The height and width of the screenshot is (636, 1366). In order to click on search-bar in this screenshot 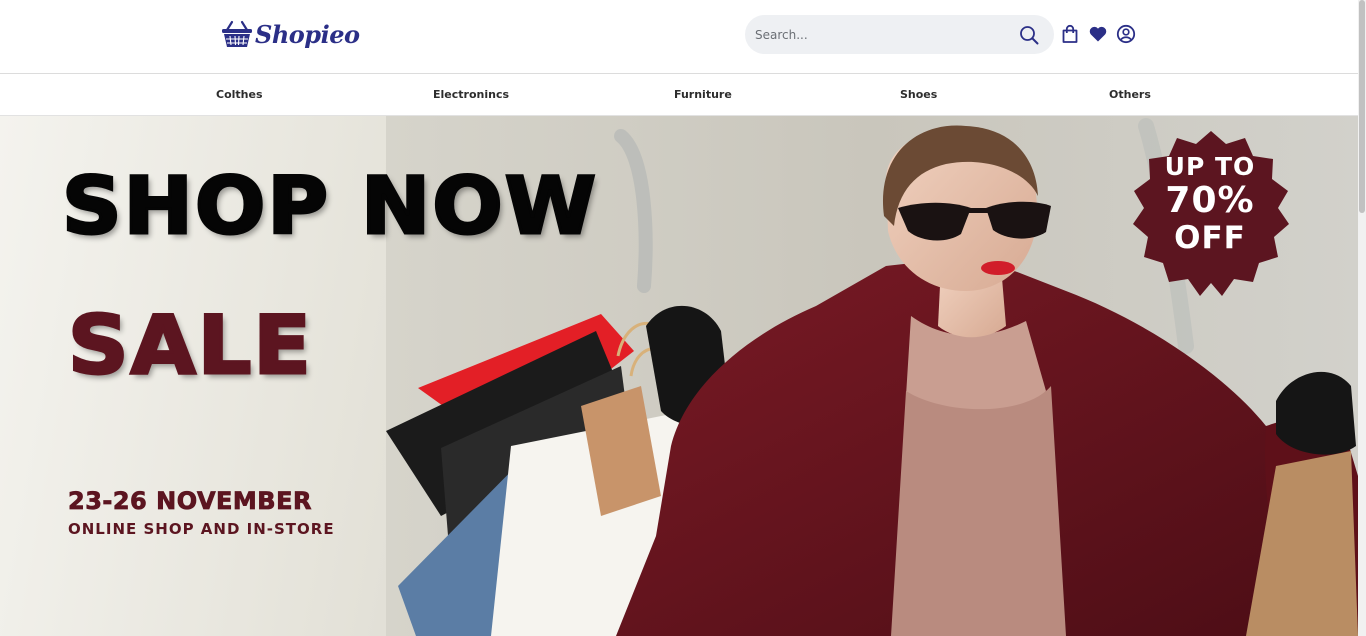, I will do `click(899, 34)`.